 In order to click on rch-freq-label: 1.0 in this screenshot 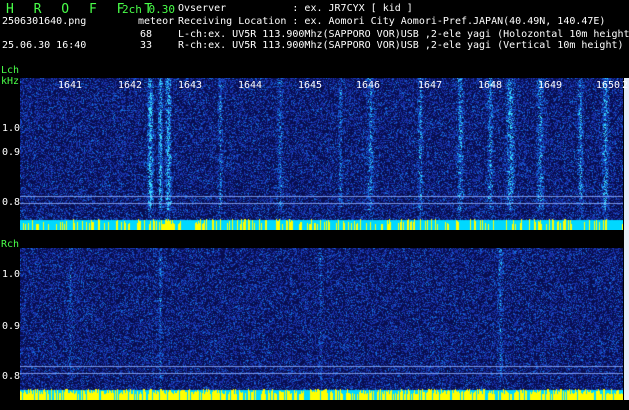, I will do `click(11, 274)`.